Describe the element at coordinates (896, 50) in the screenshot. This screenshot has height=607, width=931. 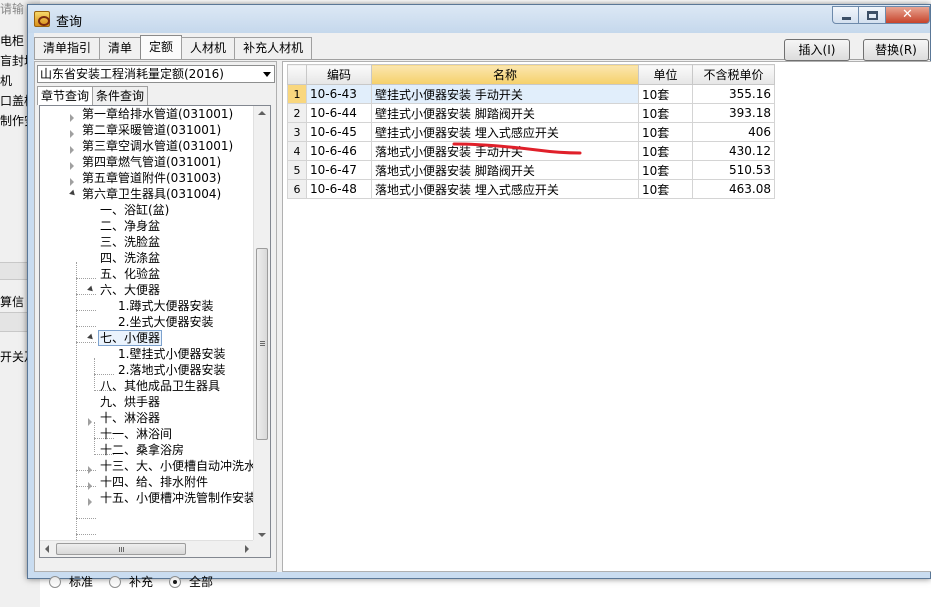
I see `replace-button: 替换(R)` at that location.